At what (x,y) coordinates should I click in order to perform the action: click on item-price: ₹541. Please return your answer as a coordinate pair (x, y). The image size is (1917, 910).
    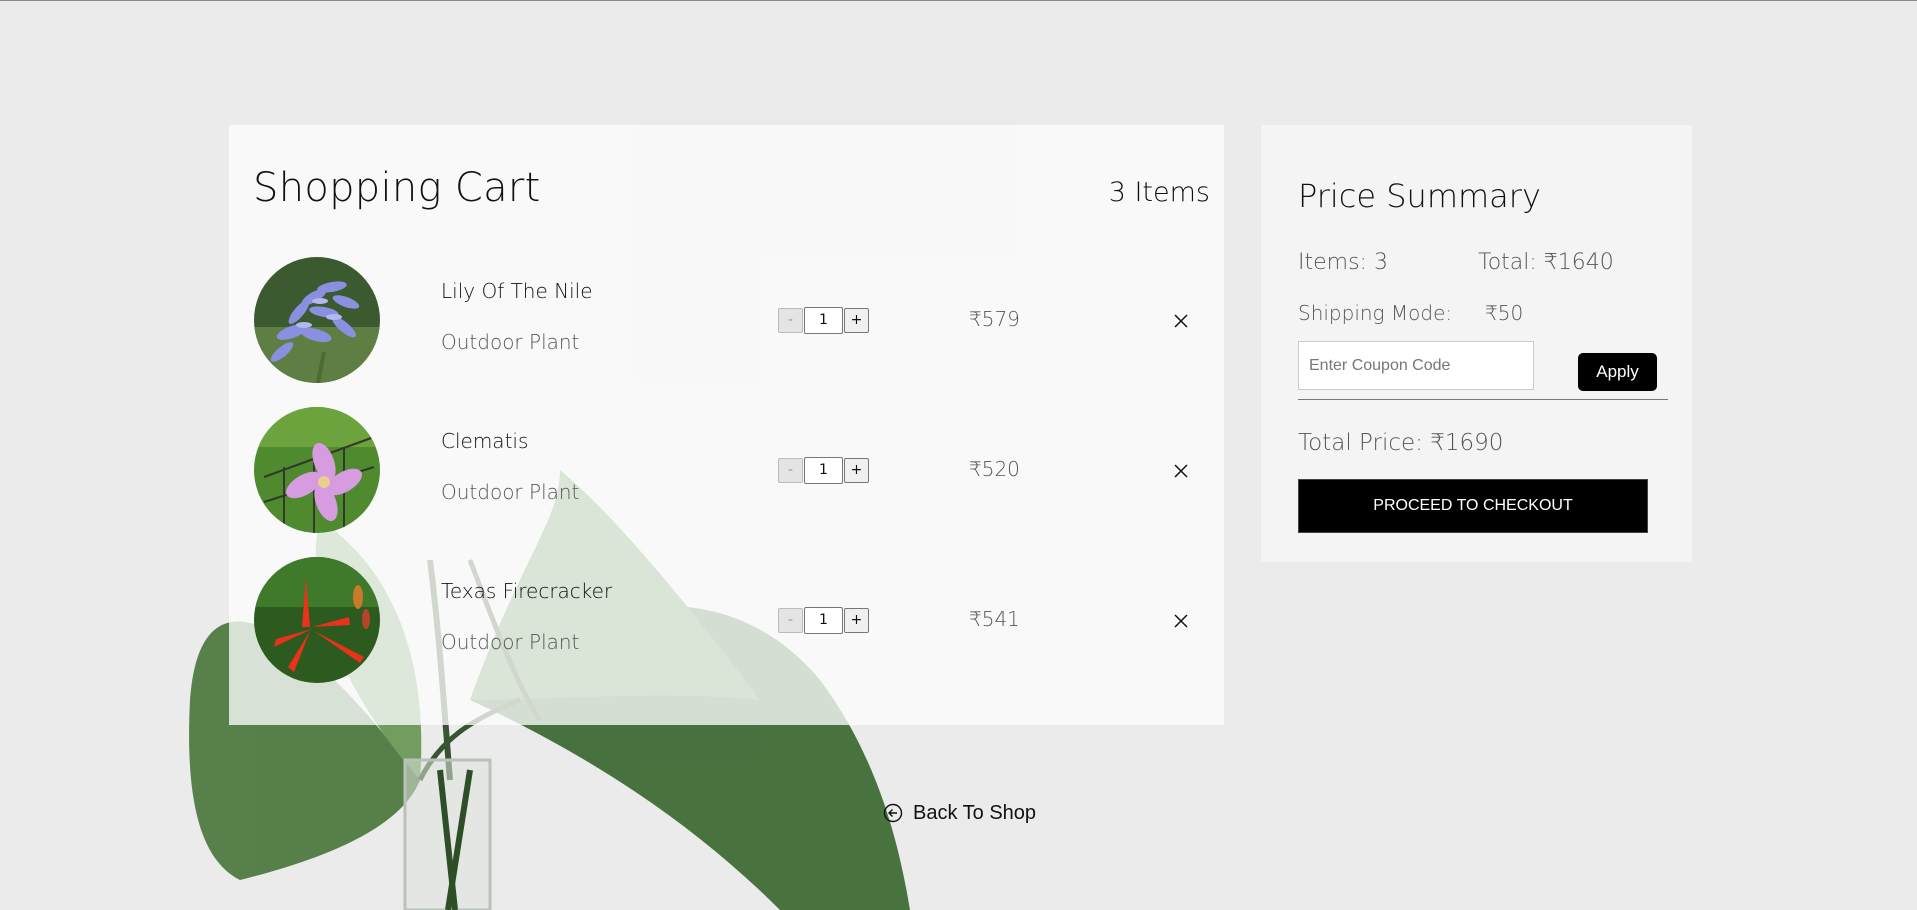
    Looking at the image, I should click on (994, 619).